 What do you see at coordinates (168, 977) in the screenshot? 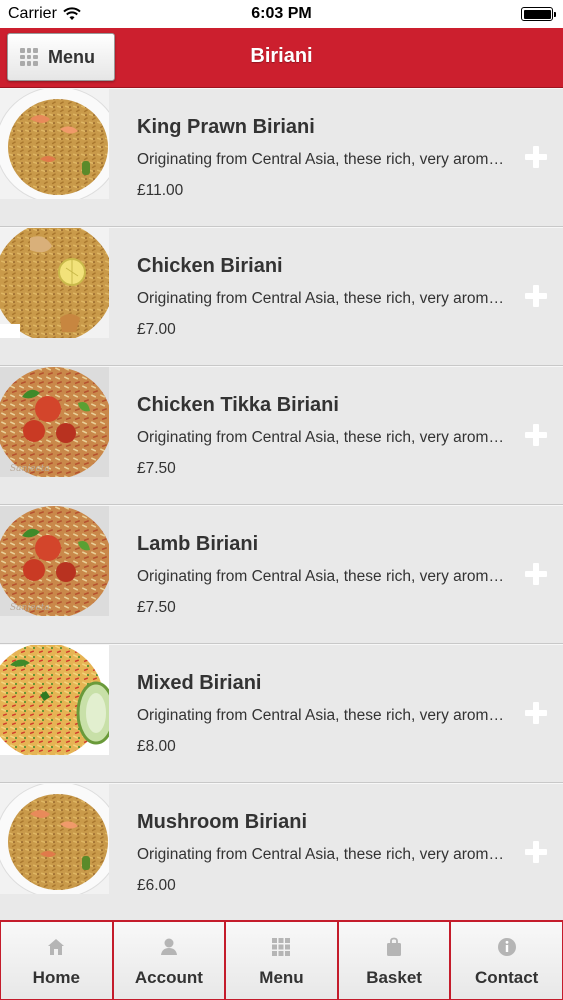
I see `tab-label: Account` at bounding box center [168, 977].